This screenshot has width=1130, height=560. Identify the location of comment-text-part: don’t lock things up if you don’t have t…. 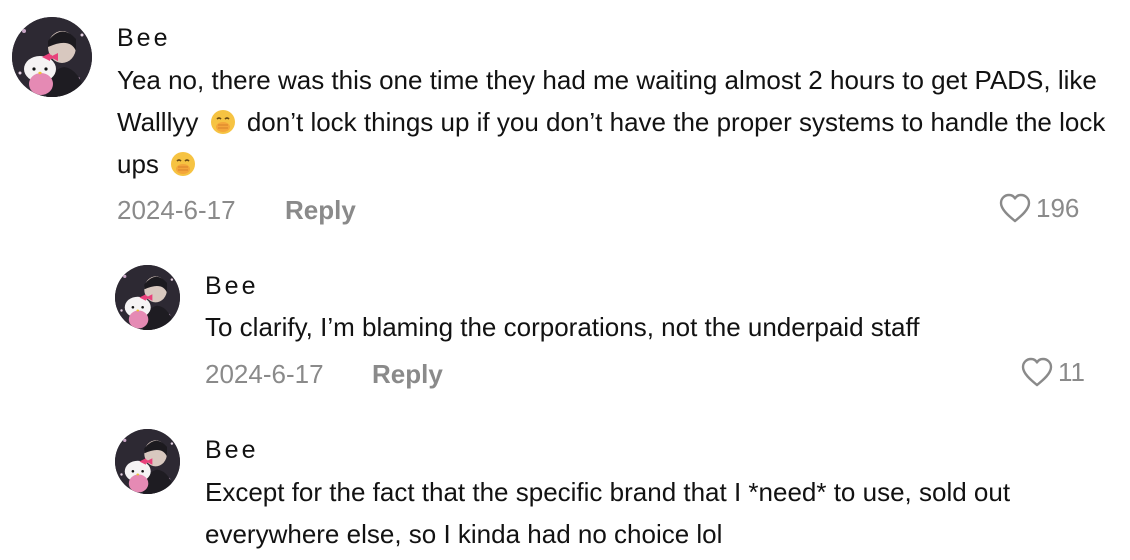
(611, 143).